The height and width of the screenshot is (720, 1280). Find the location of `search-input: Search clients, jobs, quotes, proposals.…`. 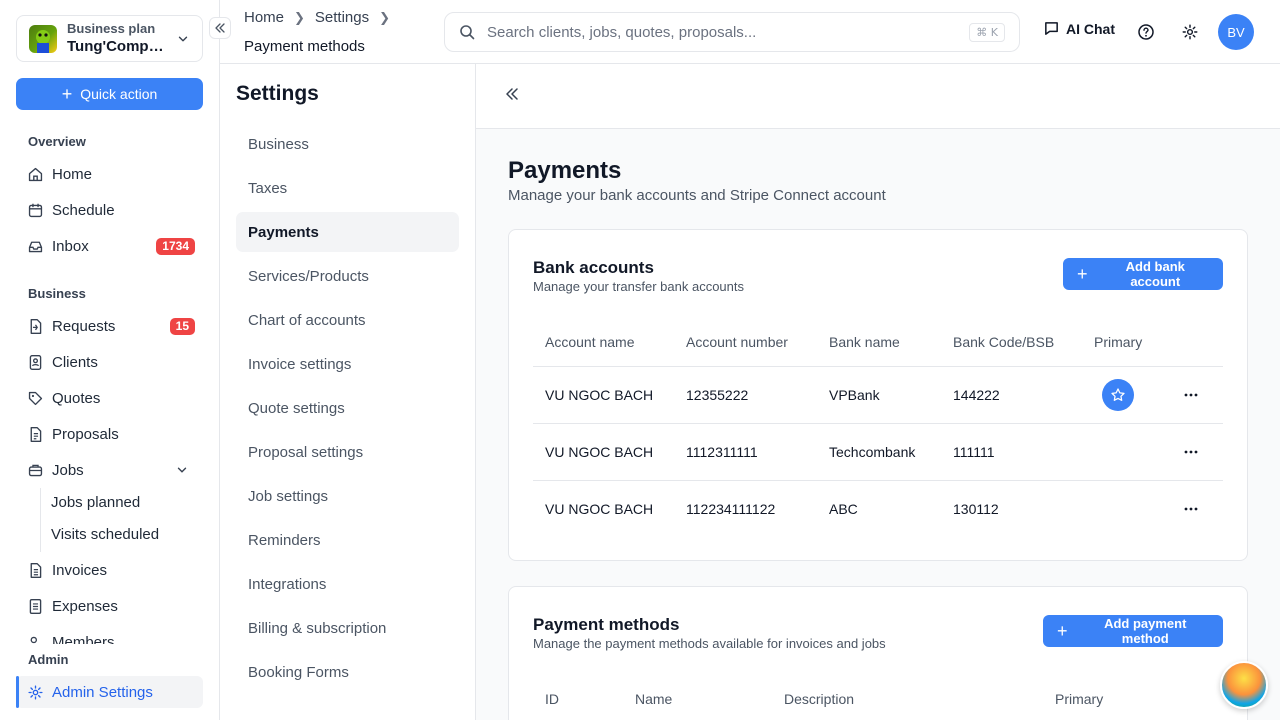

search-input: Search clients, jobs, quotes, proposals.… is located at coordinates (732, 32).